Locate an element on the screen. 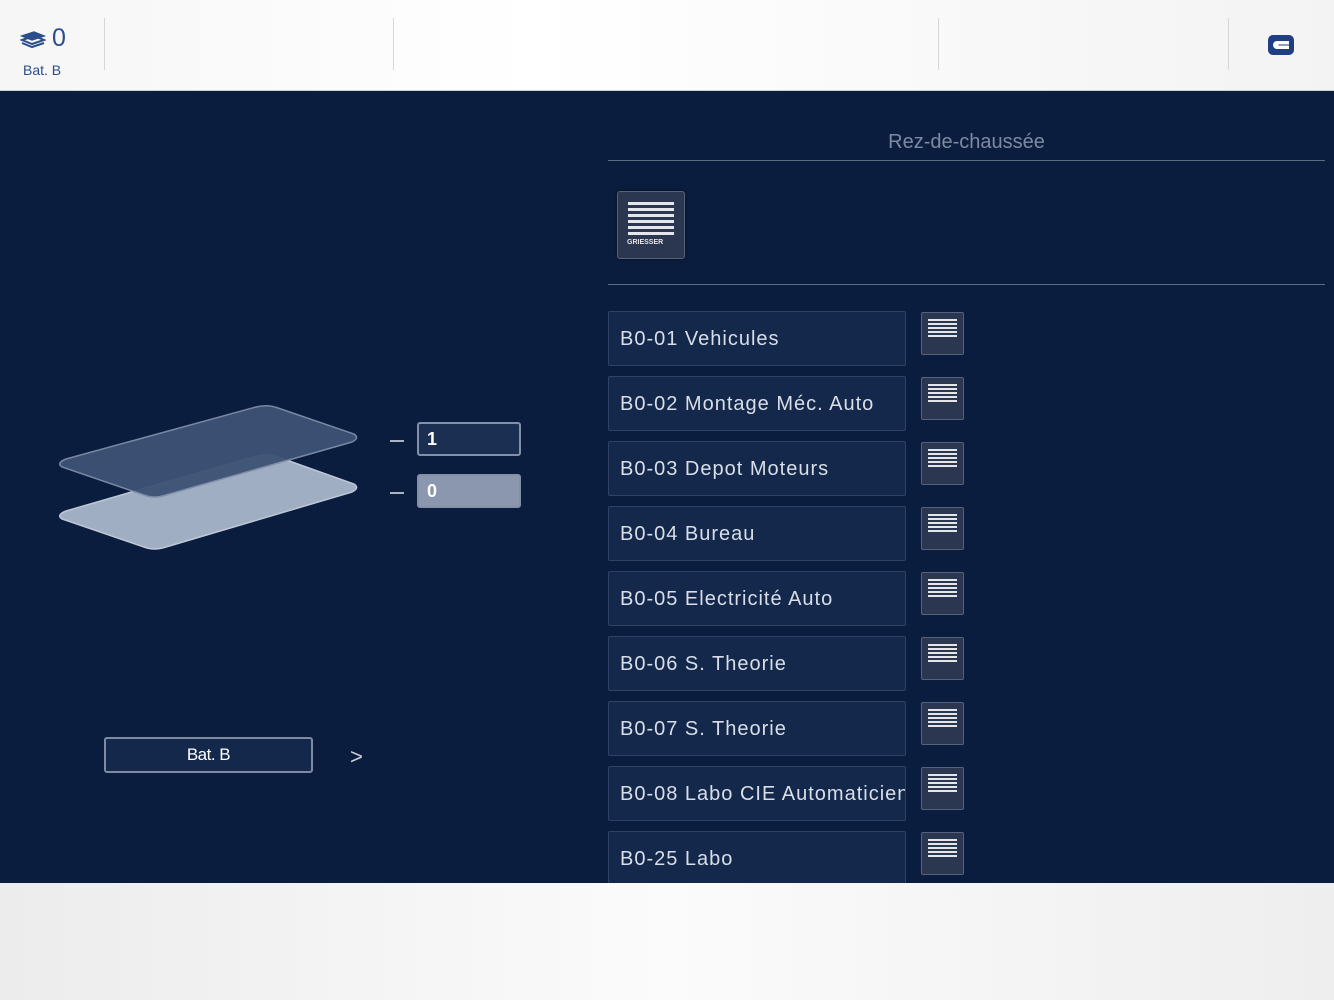  chevron-right-icon: > is located at coordinates (356, 757).